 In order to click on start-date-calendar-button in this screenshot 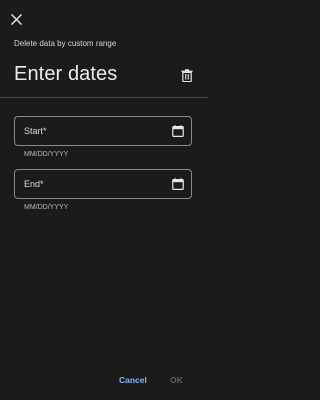, I will do `click(178, 131)`.